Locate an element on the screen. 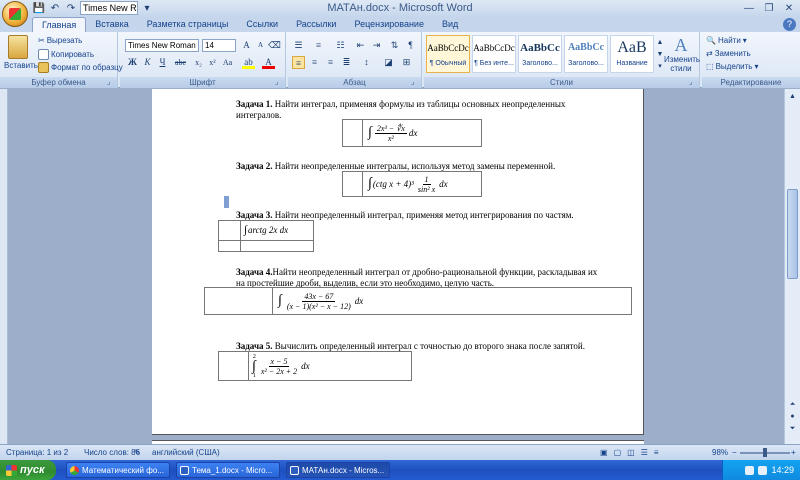  language: английский (США) is located at coordinates (186, 452).